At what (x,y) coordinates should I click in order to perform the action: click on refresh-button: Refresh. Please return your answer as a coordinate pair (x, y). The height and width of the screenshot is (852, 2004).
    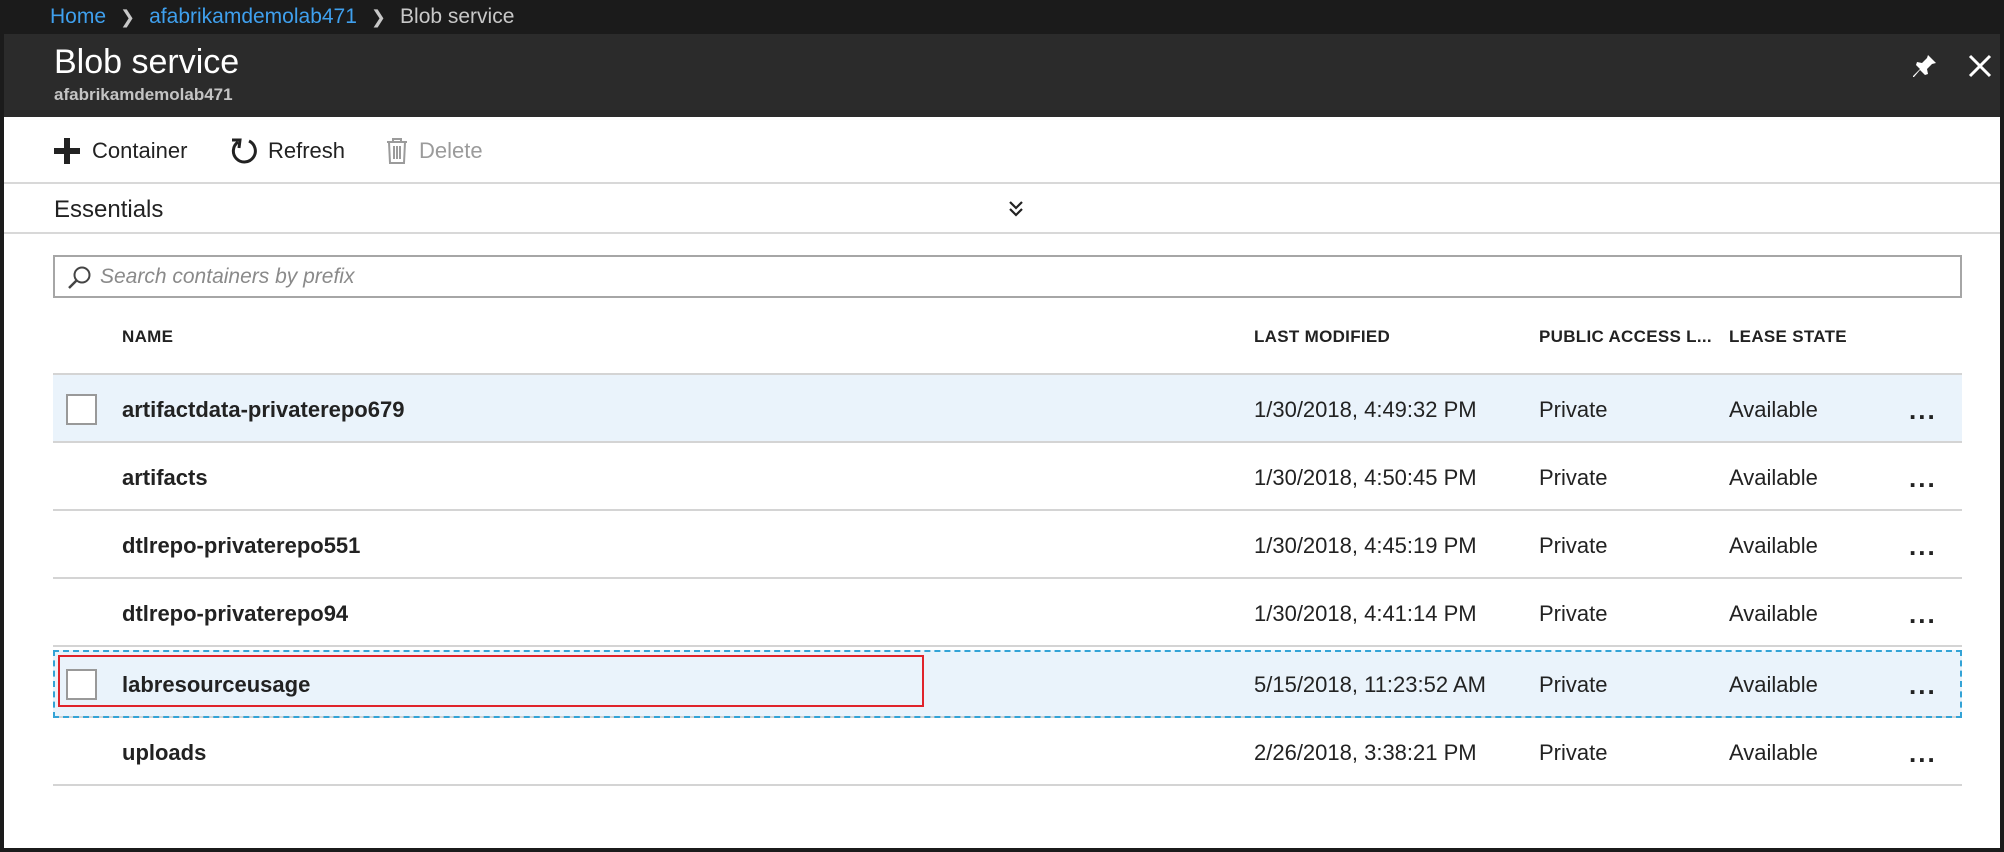
    Looking at the image, I should click on (286, 151).